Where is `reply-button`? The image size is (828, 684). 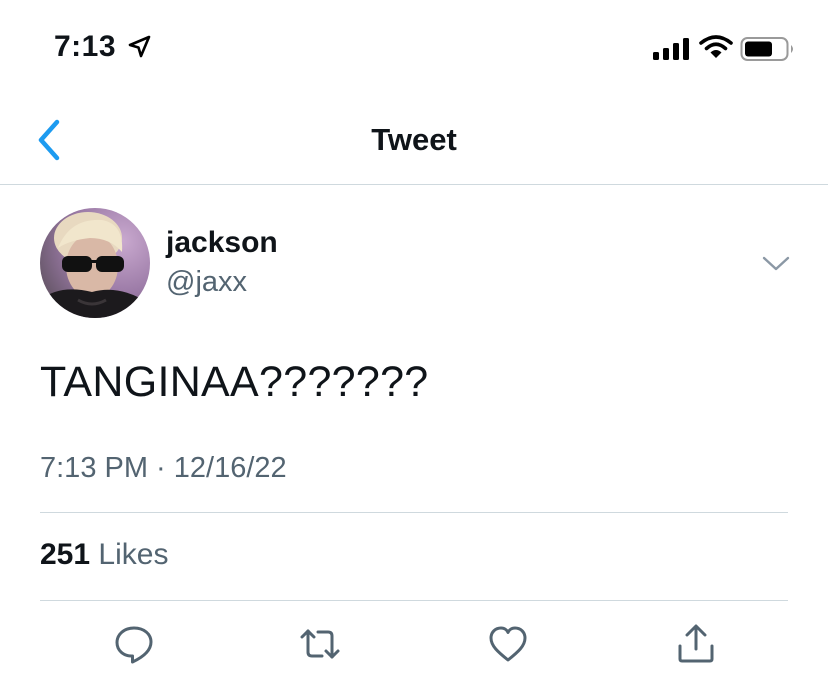 reply-button is located at coordinates (134, 644).